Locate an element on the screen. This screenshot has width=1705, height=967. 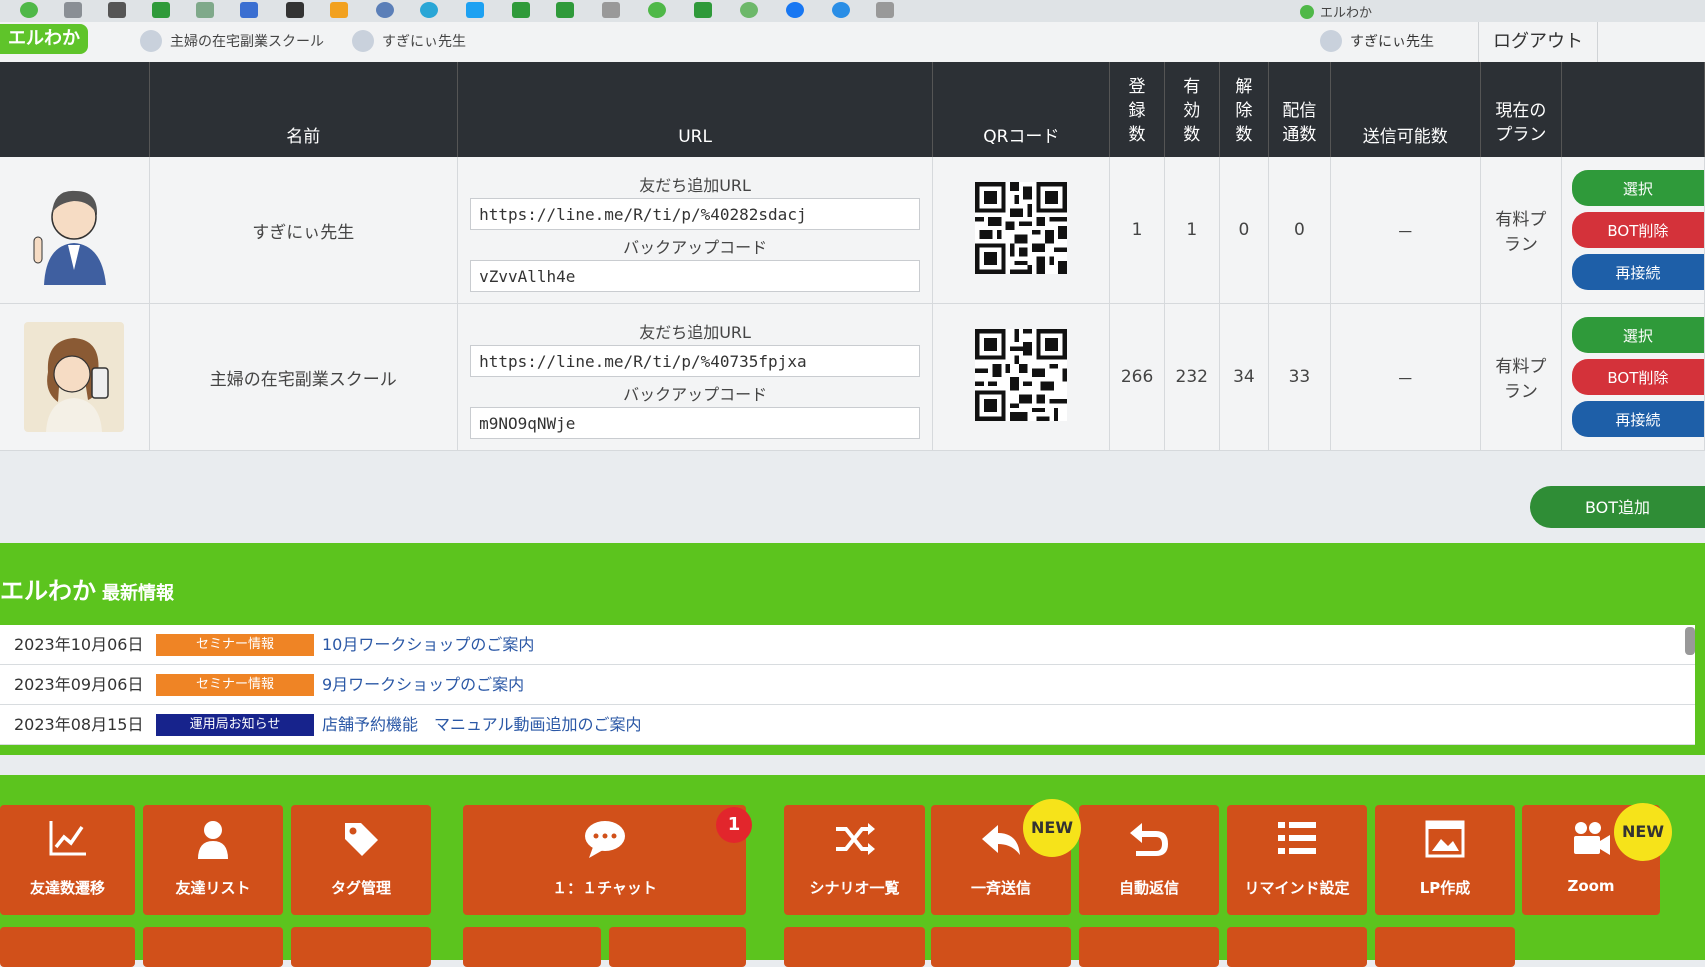
news-link: 店舗予約機能 マニュアル動画追加のご案内 is located at coordinates (482, 724).